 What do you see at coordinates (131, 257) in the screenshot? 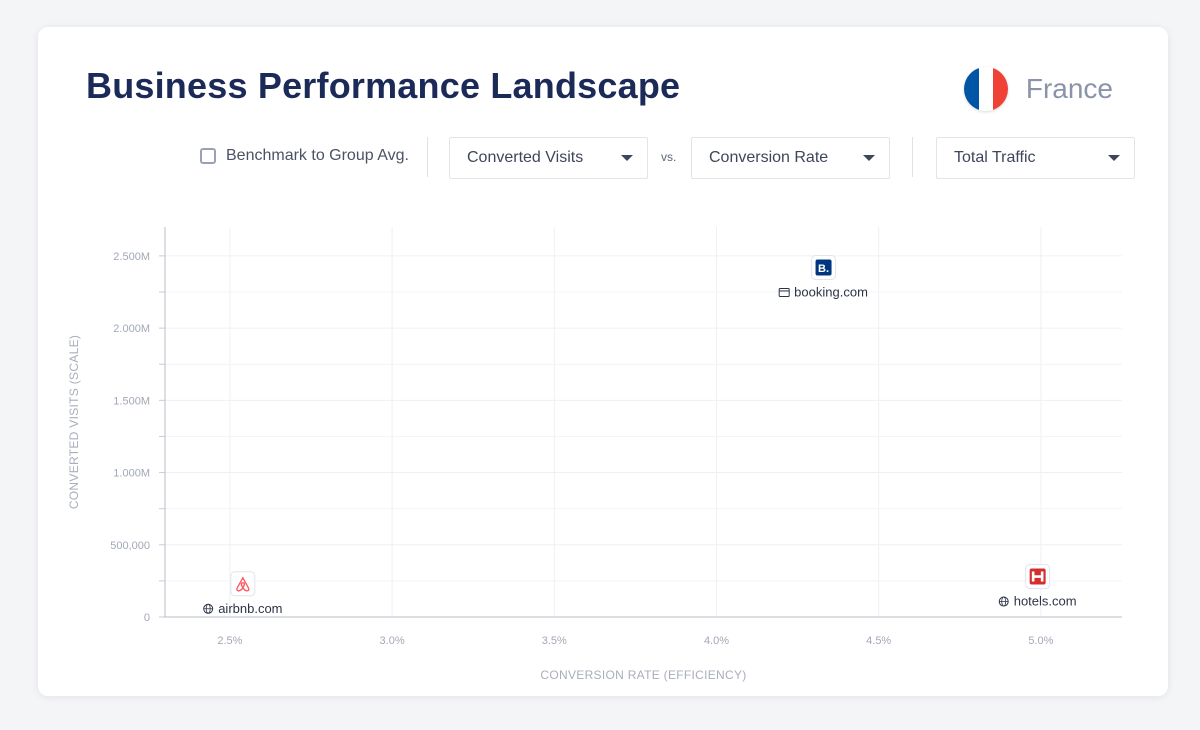
I see `y-tick-label: 2.500M` at bounding box center [131, 257].